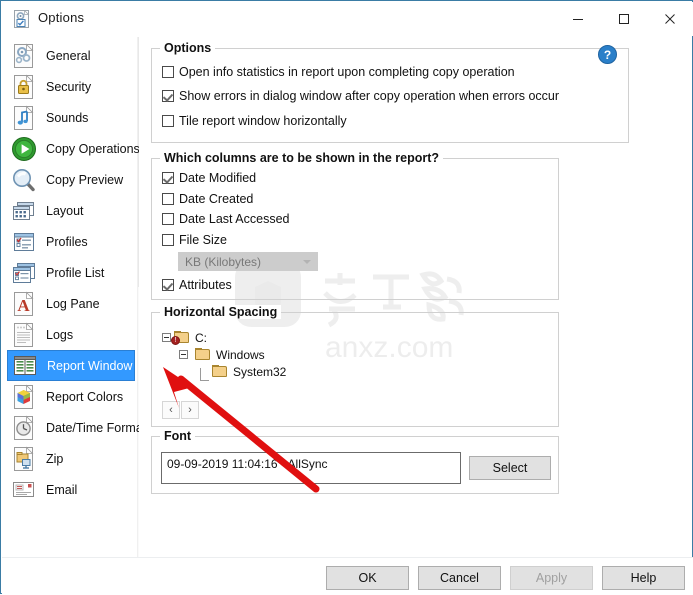  I want to click on checkbox-label: Tile report window horizontally, so click(263, 121).